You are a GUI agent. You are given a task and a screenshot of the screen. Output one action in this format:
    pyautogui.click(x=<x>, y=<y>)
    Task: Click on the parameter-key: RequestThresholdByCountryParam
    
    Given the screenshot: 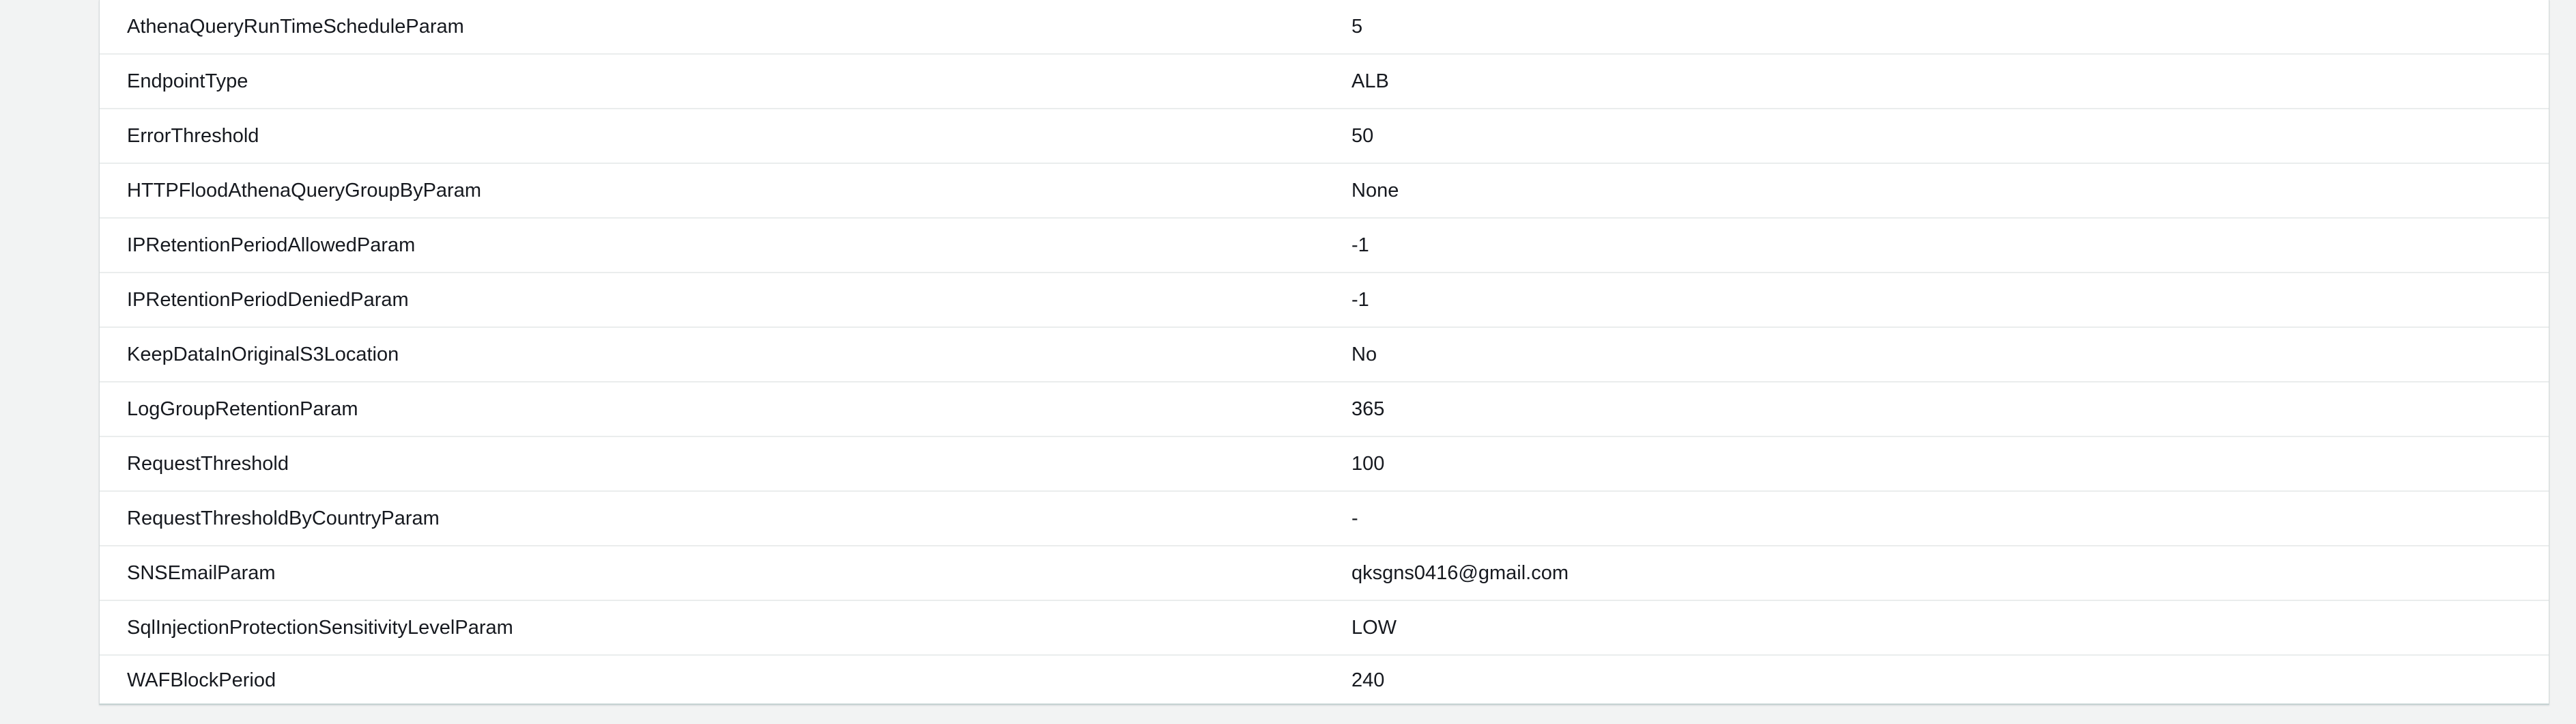 What is the action you would take?
    pyautogui.click(x=283, y=518)
    